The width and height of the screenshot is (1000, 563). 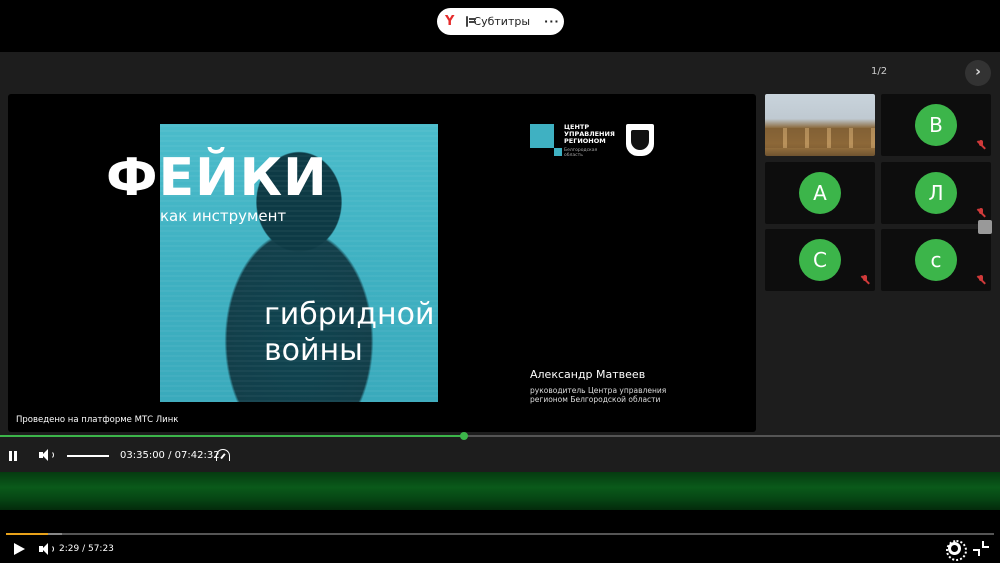 I want to click on org-name: ЦЕНТР УПРАВЛЕНИЯ РЕГИОНОМ, so click(x=589, y=134).